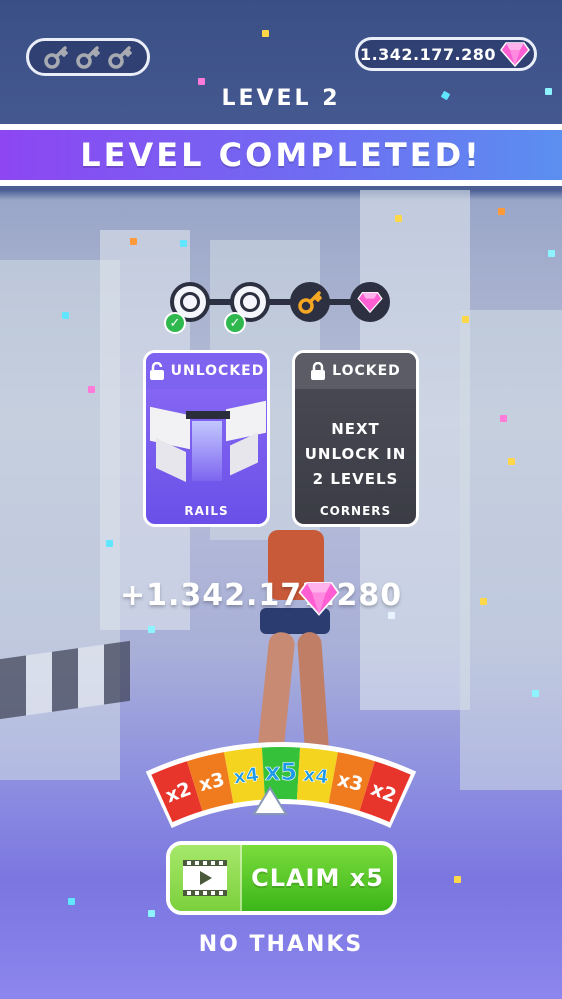 This screenshot has height=999, width=562. Describe the element at coordinates (261, 595) in the screenshot. I see `reward-amount: +1.342.177.280` at that location.